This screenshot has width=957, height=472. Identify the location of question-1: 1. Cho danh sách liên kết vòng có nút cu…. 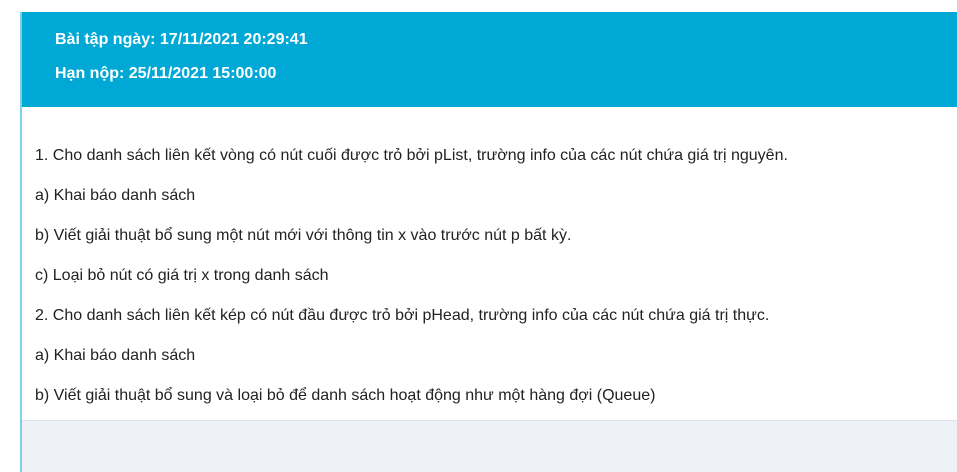
(411, 155).